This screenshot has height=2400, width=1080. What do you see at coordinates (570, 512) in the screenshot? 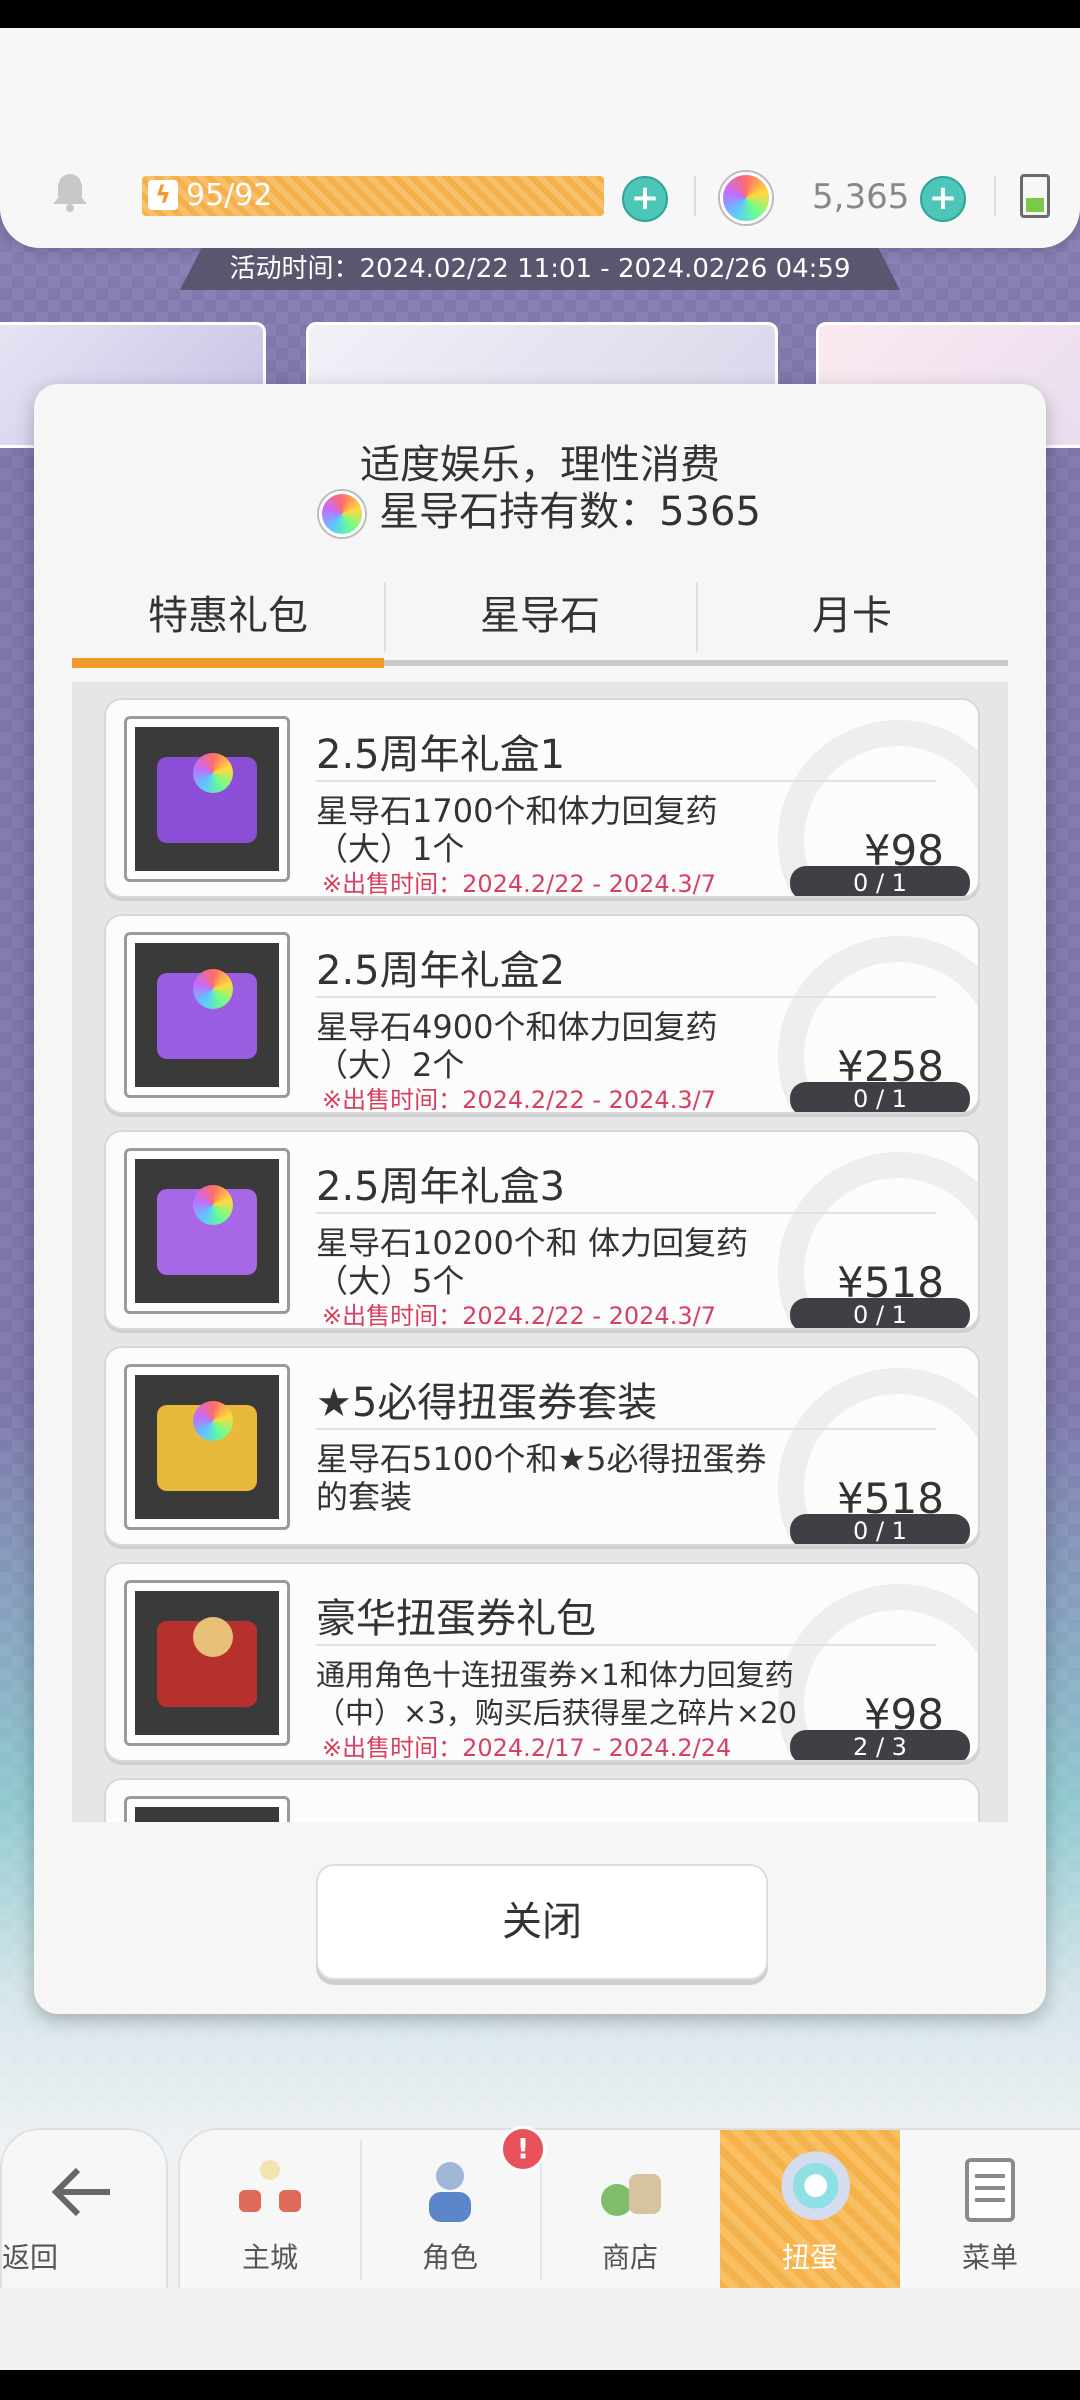
I see `gem-holding-text: 星导石持有数：5365` at bounding box center [570, 512].